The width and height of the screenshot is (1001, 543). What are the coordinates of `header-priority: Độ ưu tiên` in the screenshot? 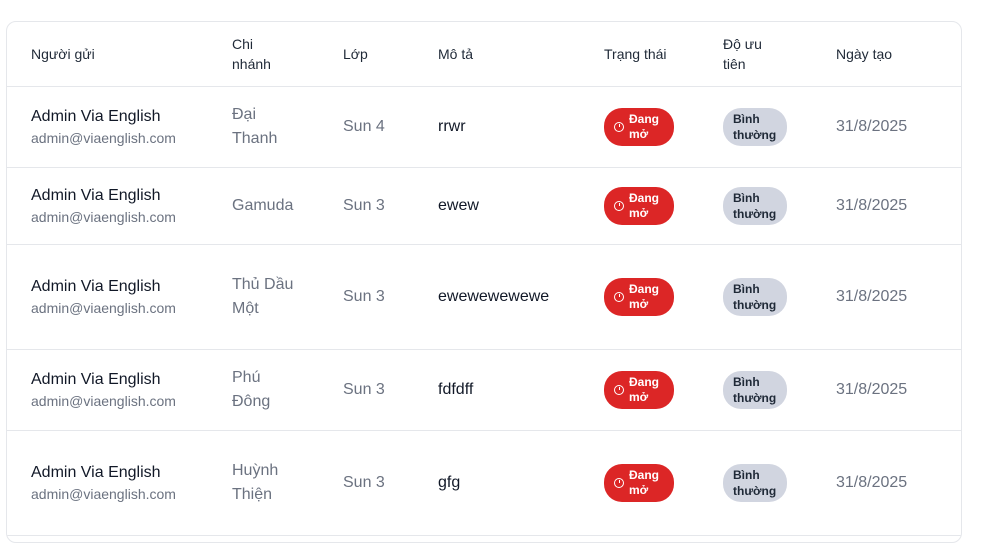 It's located at (755, 54).